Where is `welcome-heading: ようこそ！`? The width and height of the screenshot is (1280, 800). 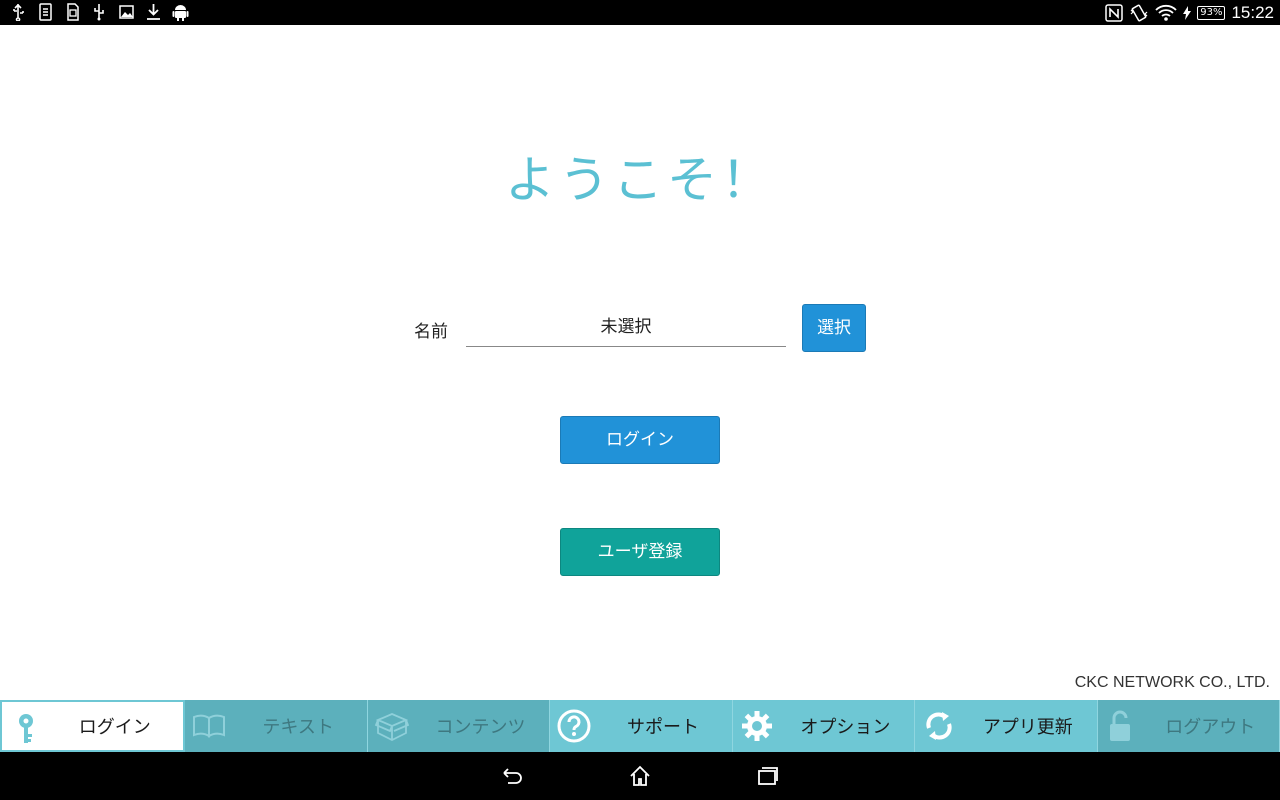
welcome-heading: ようこそ！ is located at coordinates (640, 180).